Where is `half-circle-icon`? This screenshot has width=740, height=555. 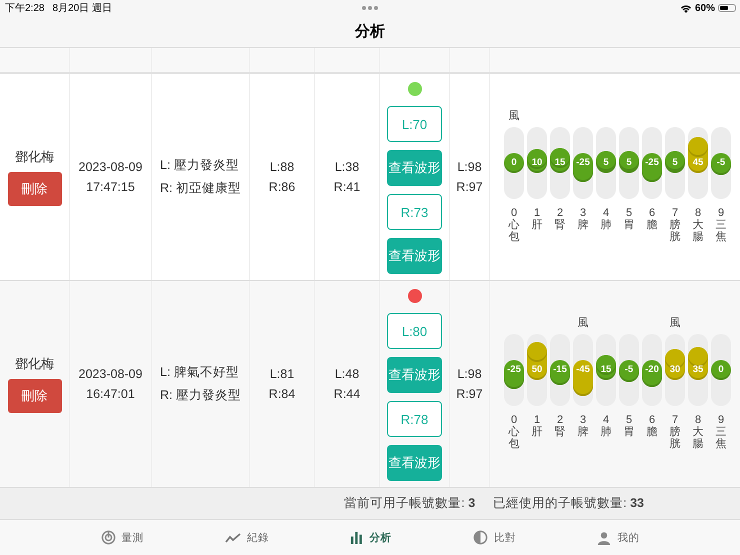 half-circle-icon is located at coordinates (480, 537).